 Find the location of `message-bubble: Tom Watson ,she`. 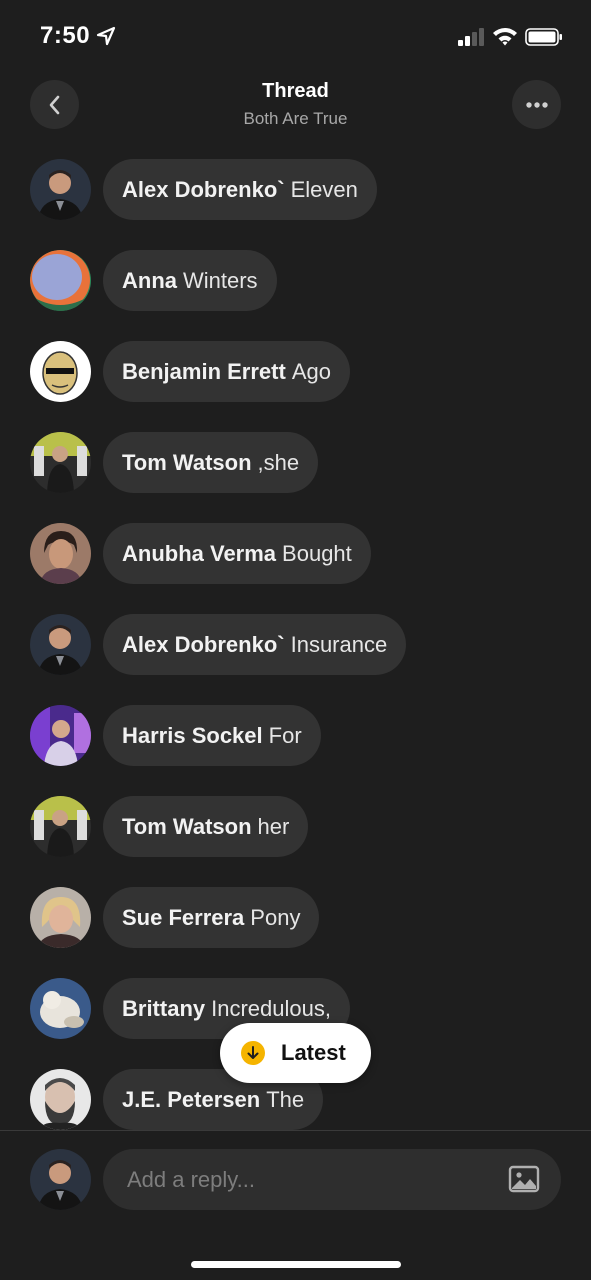

message-bubble: Tom Watson ,she is located at coordinates (211, 462).